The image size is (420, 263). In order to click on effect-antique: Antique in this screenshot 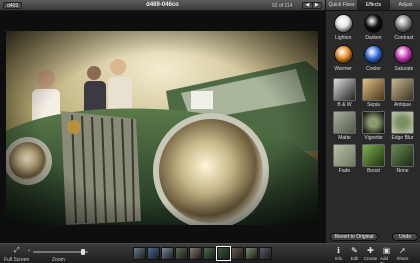, I will do `click(402, 93)`.